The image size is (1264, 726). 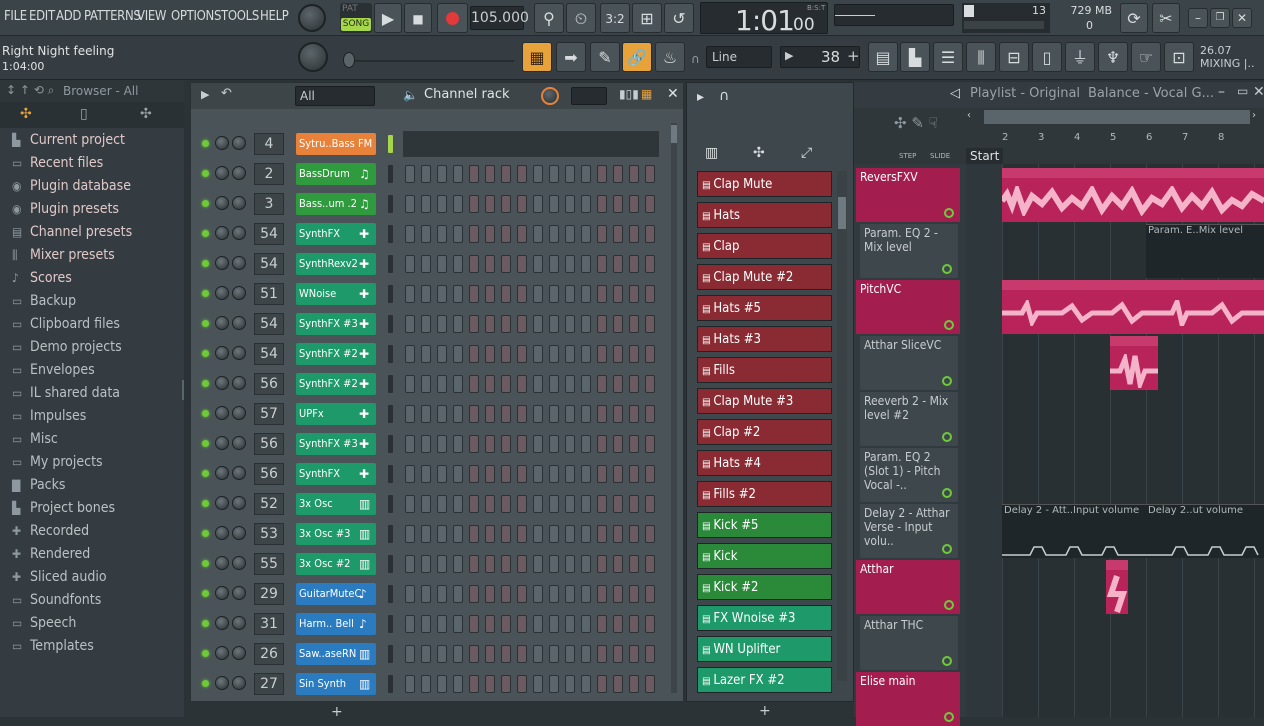 I want to click on menu-patterns: PATTERNS, so click(x=112, y=16).